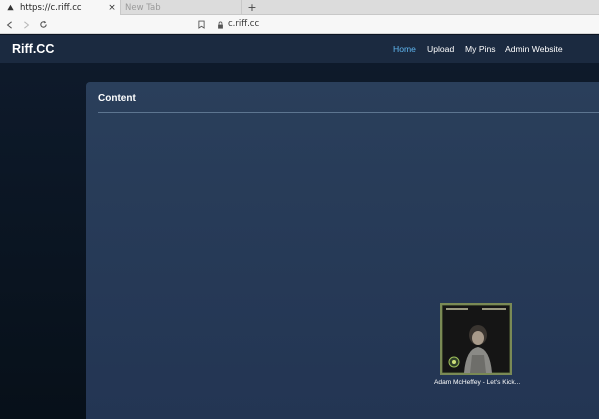 The image size is (599, 419). I want to click on section-divider, so click(348, 112).